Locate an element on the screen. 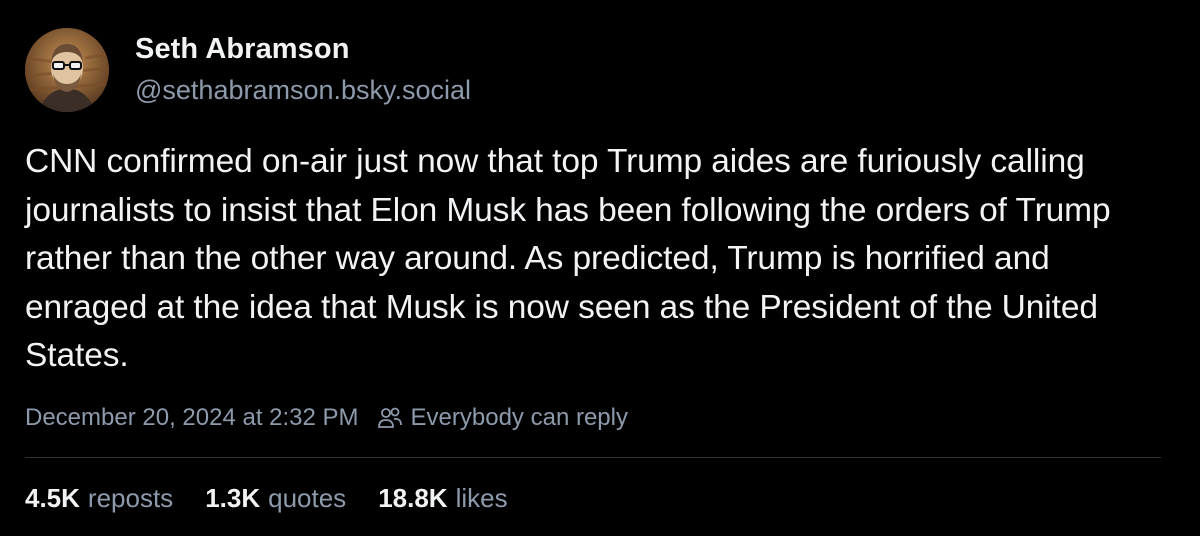 The image size is (1200, 536). avatar is located at coordinates (67, 70).